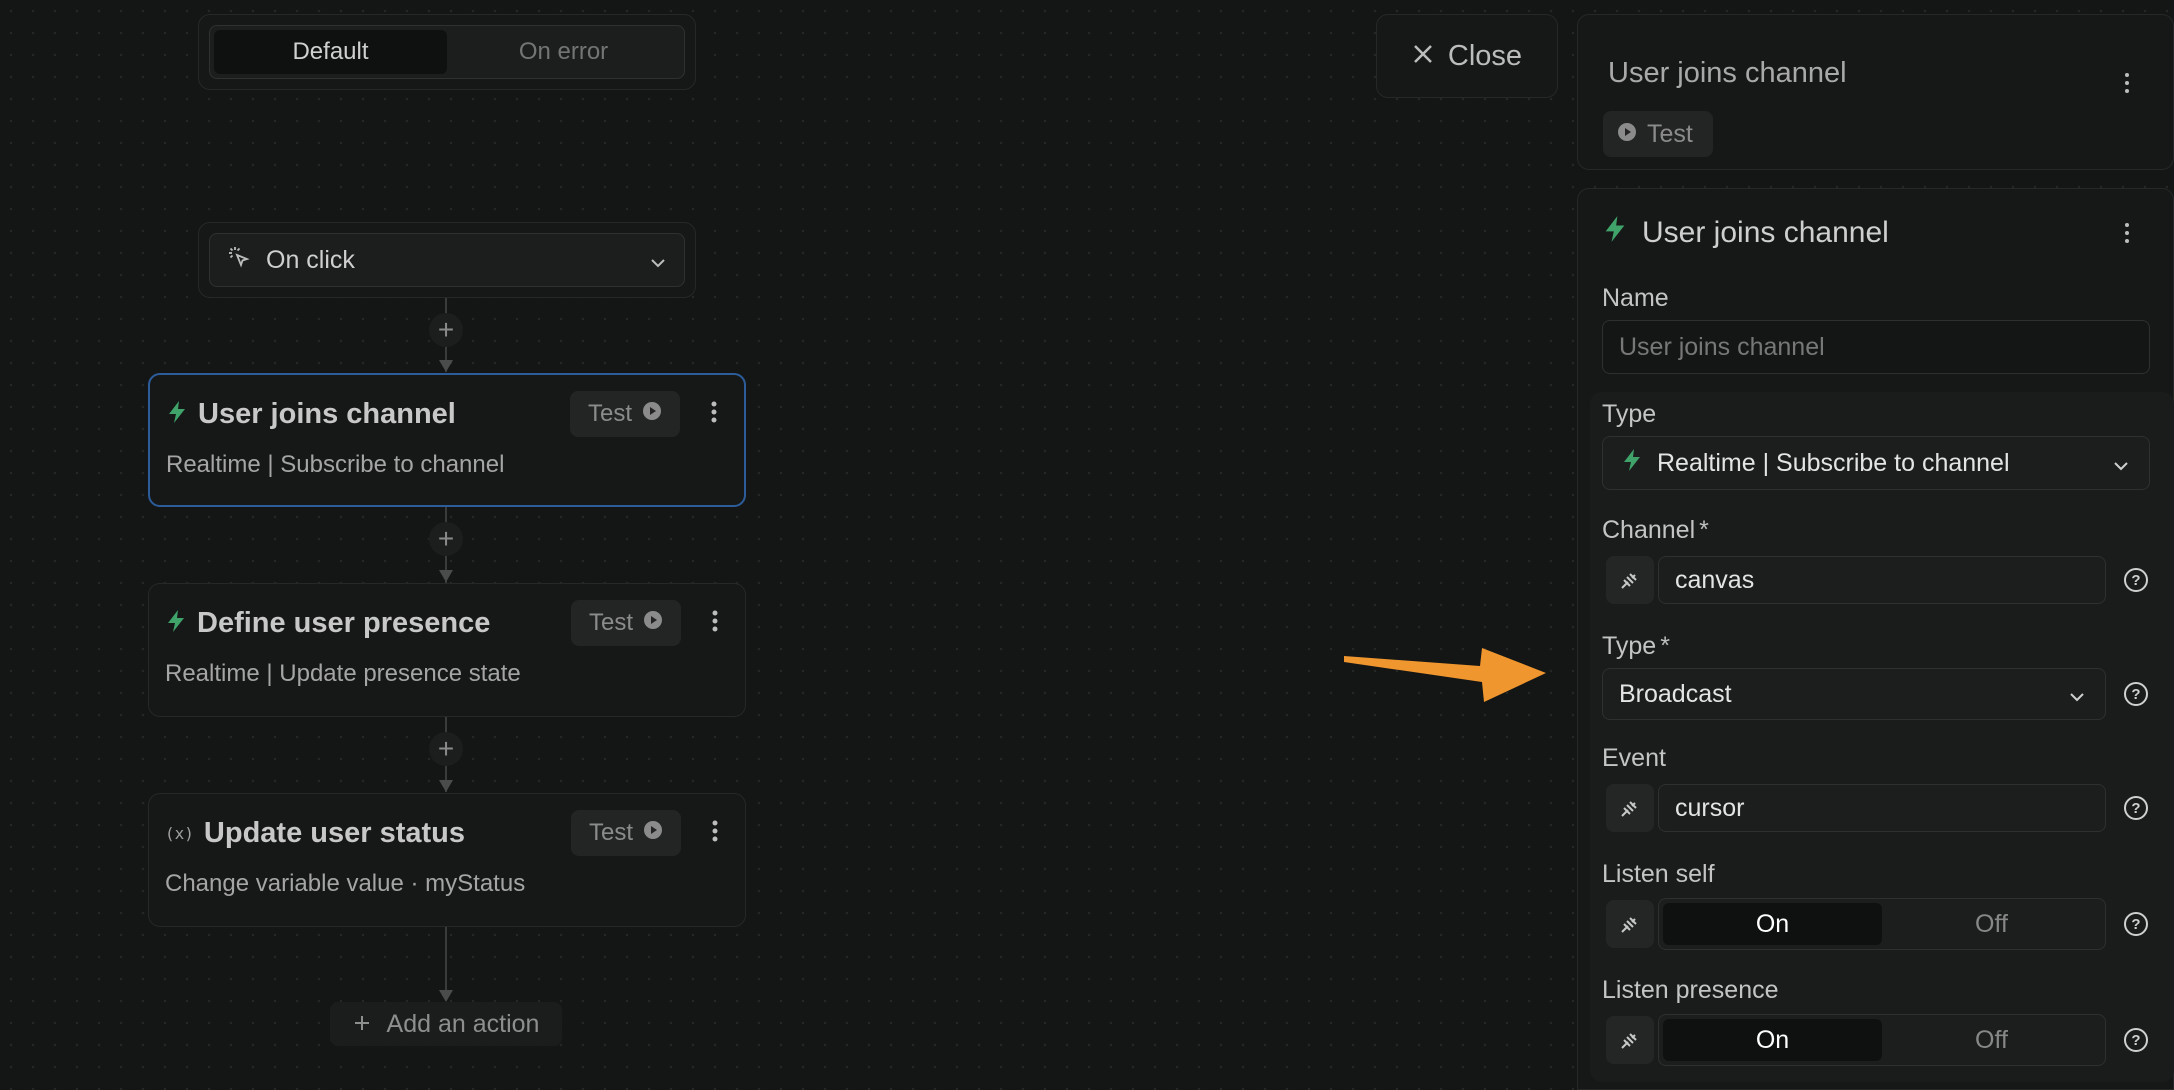 The height and width of the screenshot is (1090, 2174). I want to click on type-select: Realtime | Subscribe to channel, so click(1876, 463).